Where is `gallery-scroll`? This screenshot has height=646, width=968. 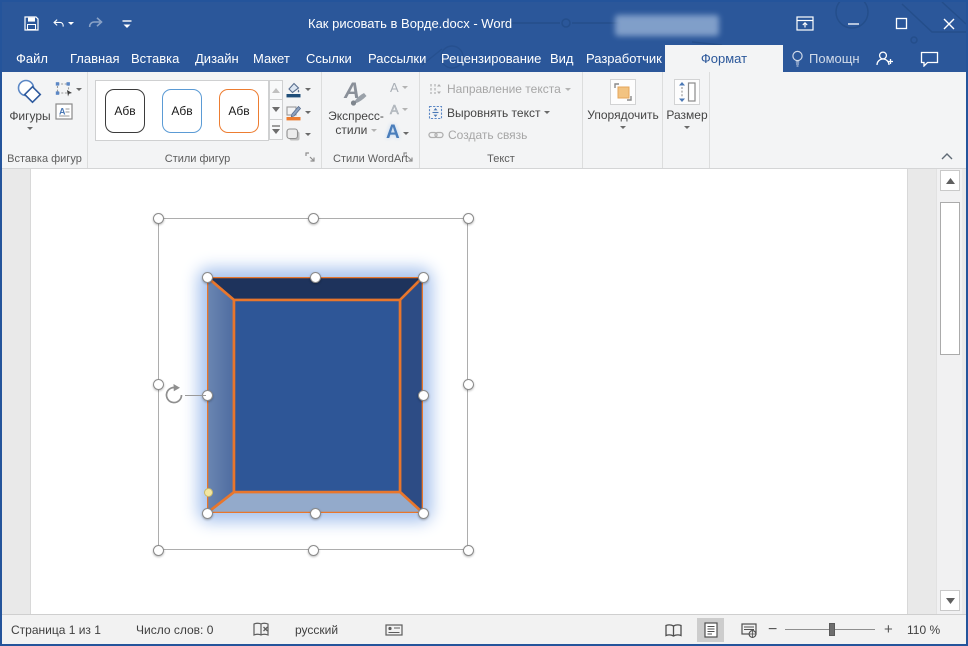 gallery-scroll is located at coordinates (276, 110).